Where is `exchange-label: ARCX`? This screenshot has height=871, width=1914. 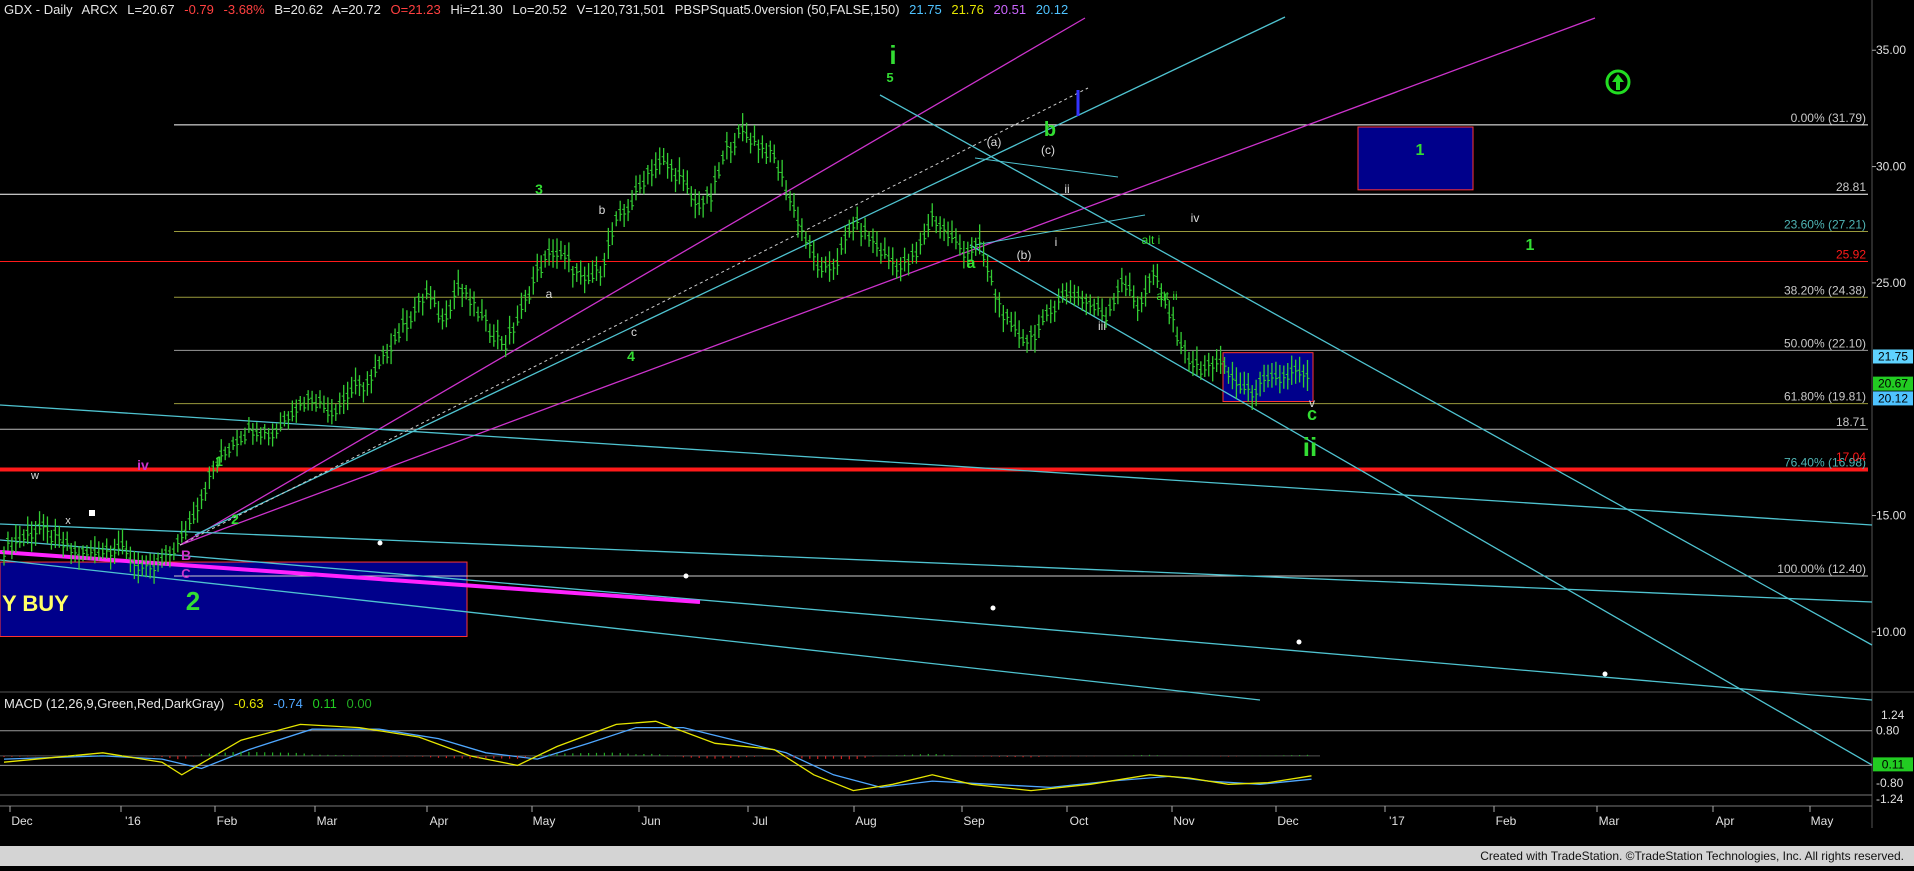
exchange-label: ARCX is located at coordinates (99, 9).